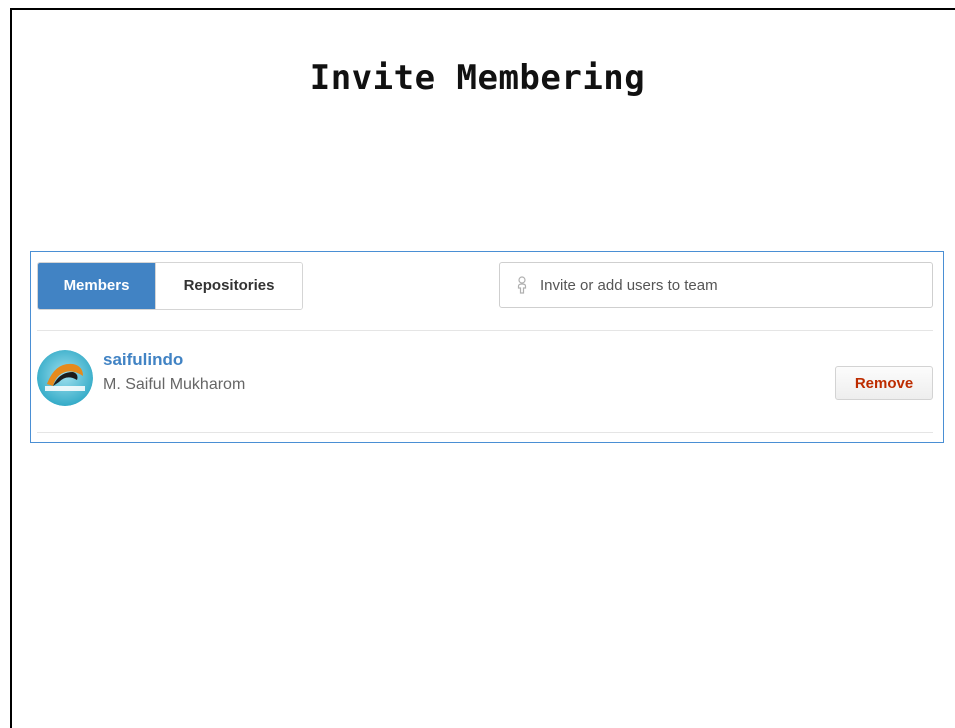 The height and width of the screenshot is (728, 955). What do you see at coordinates (522, 285) in the screenshot?
I see `person-icon` at bounding box center [522, 285].